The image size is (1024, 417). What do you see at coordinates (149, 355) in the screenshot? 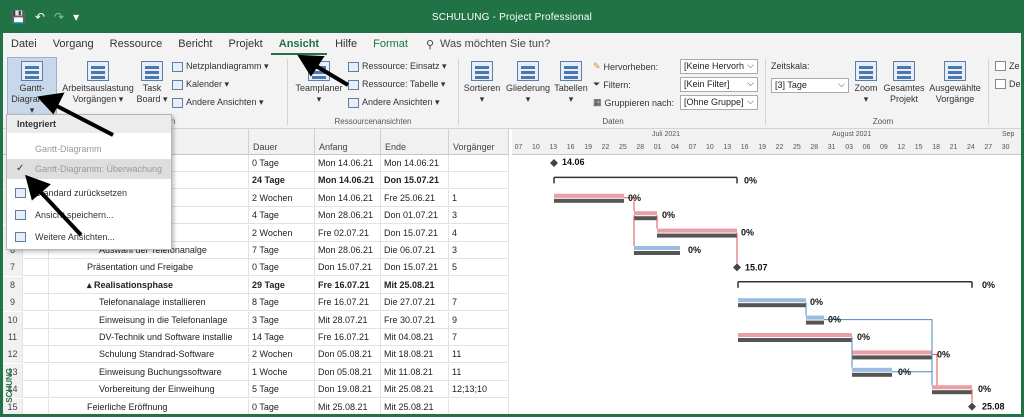
I see `task-name-cell: Schulung Standrad-Software` at bounding box center [149, 355].